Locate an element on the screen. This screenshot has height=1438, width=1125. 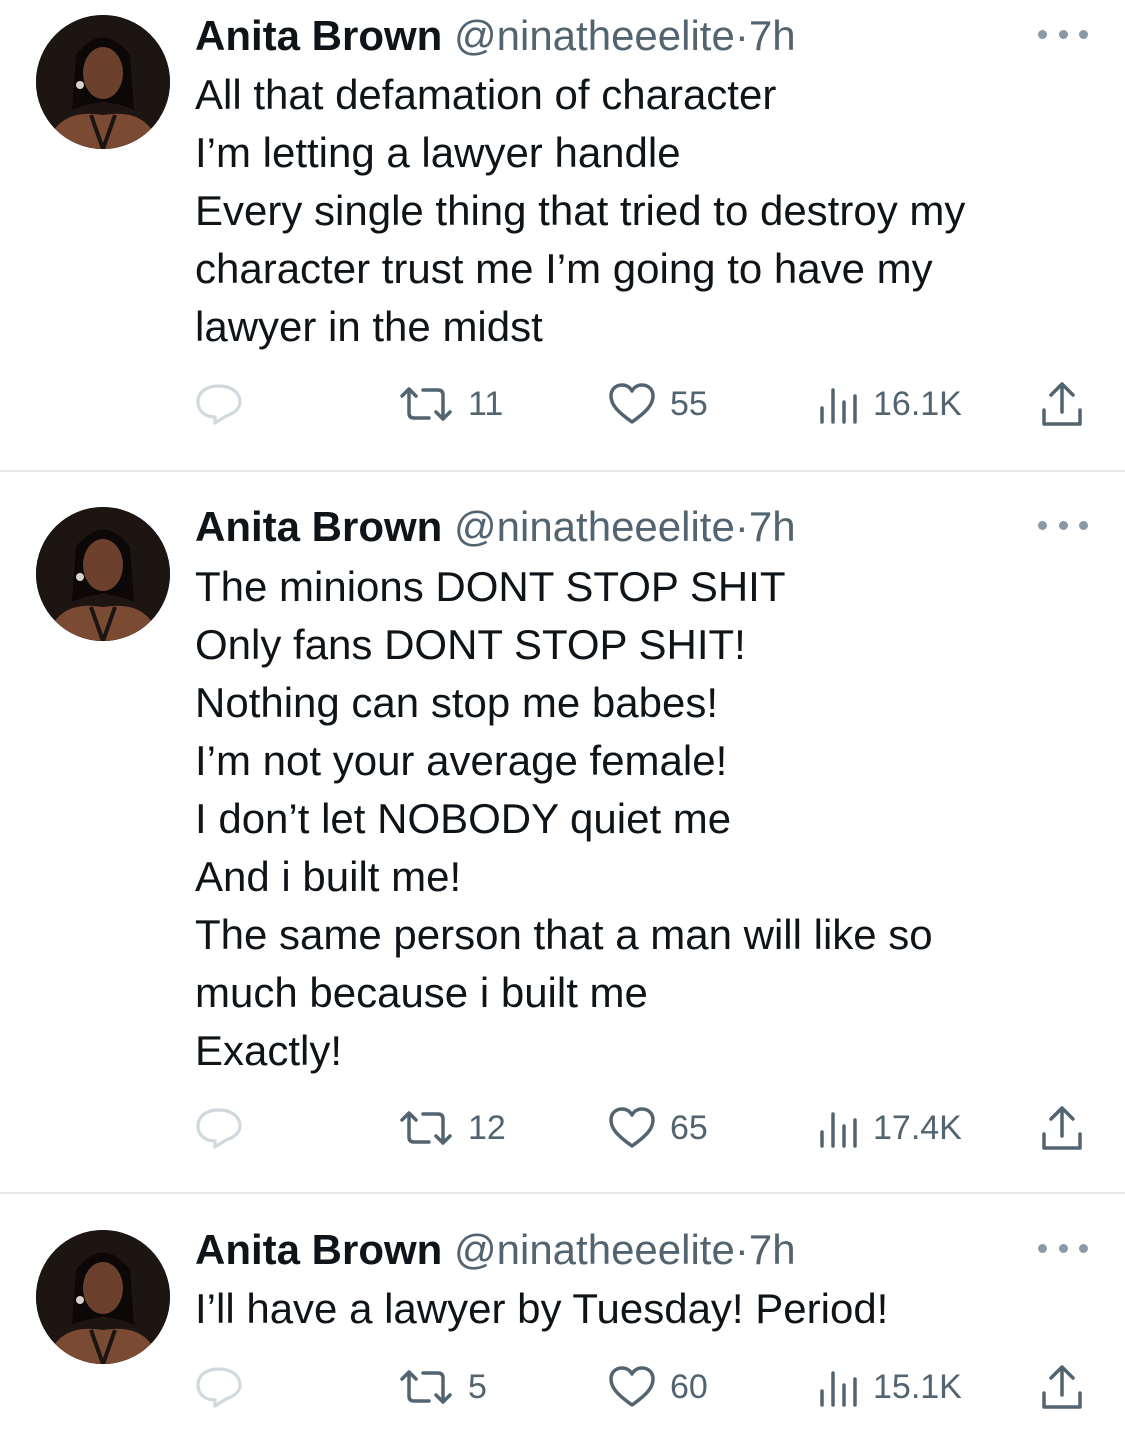
tweet-line: I don’t let NOBODY quiet me is located at coordinates (463, 818).